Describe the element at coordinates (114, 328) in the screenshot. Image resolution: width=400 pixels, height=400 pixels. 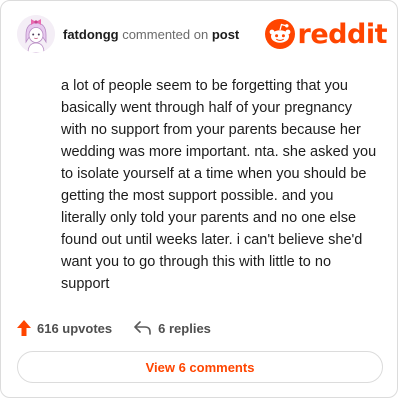
I see `comment-stats: 616 upvotes 6 replies` at that location.